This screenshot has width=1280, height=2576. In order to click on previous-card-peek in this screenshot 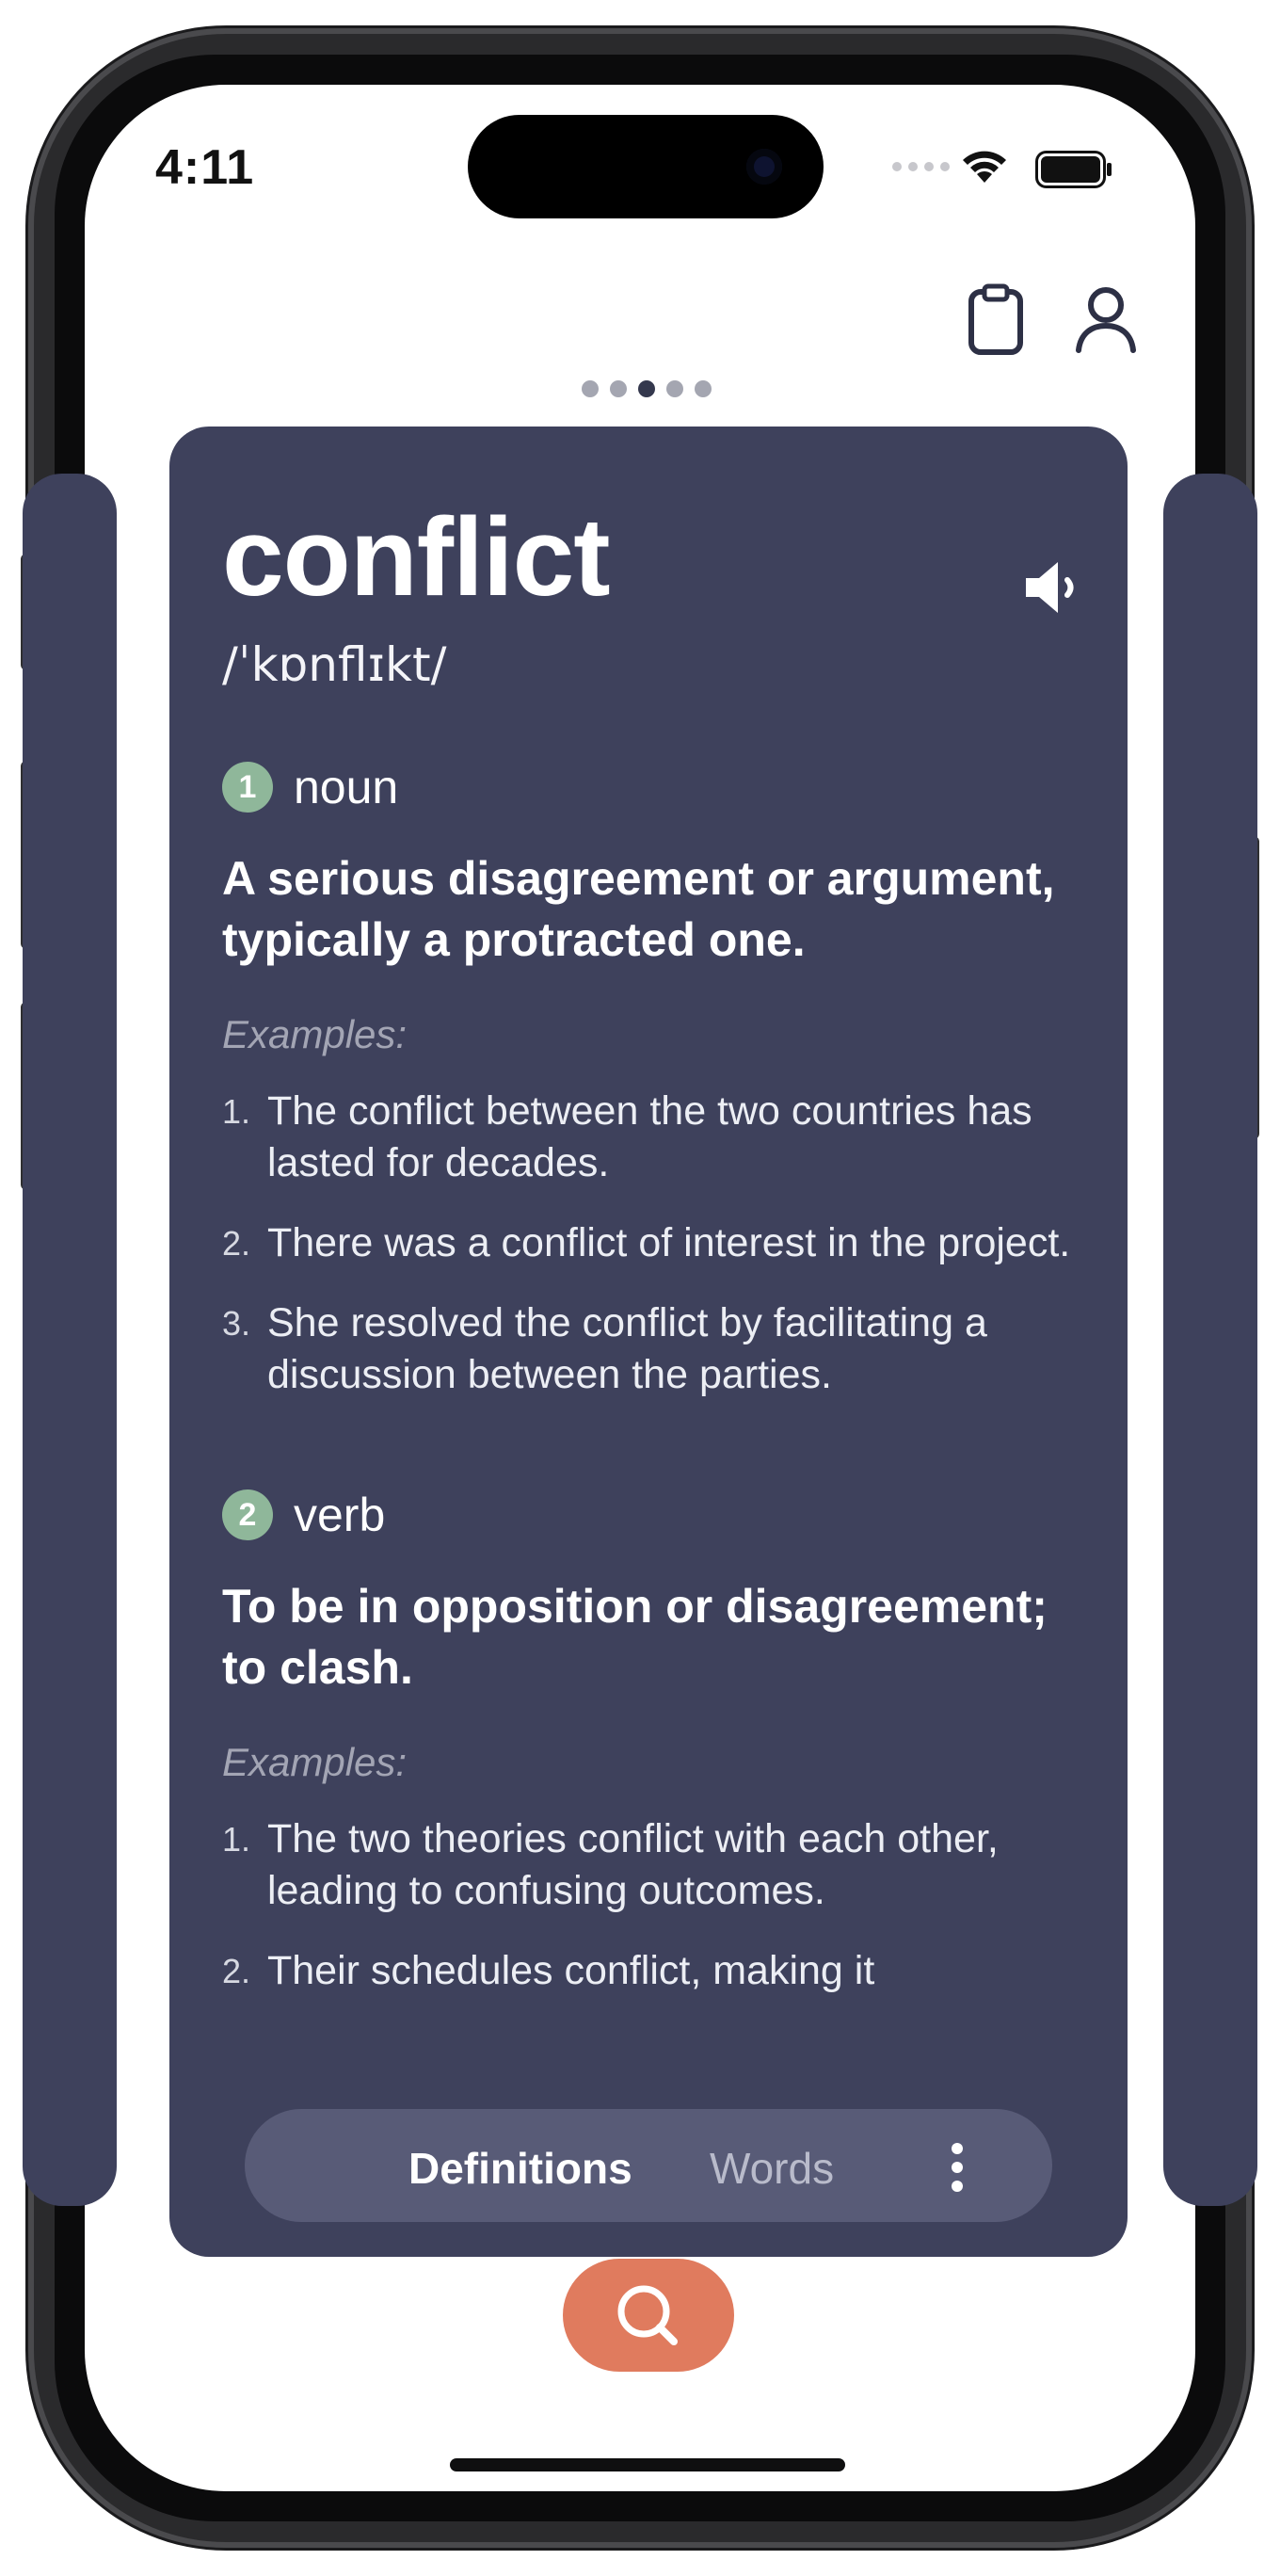, I will do `click(70, 1340)`.